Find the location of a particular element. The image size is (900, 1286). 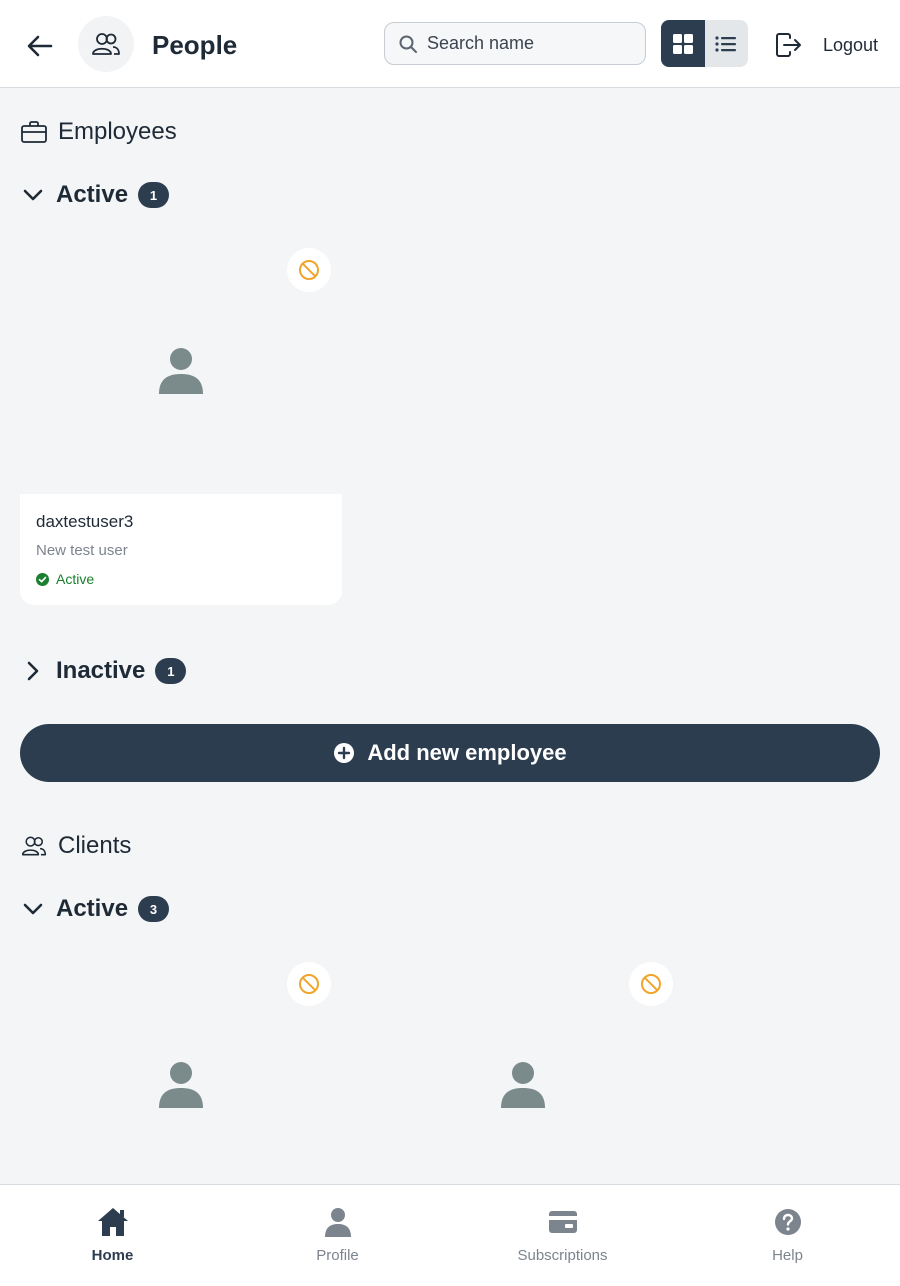

bottom-navigation: Home Profile Subscriptions Help is located at coordinates (450, 1235).